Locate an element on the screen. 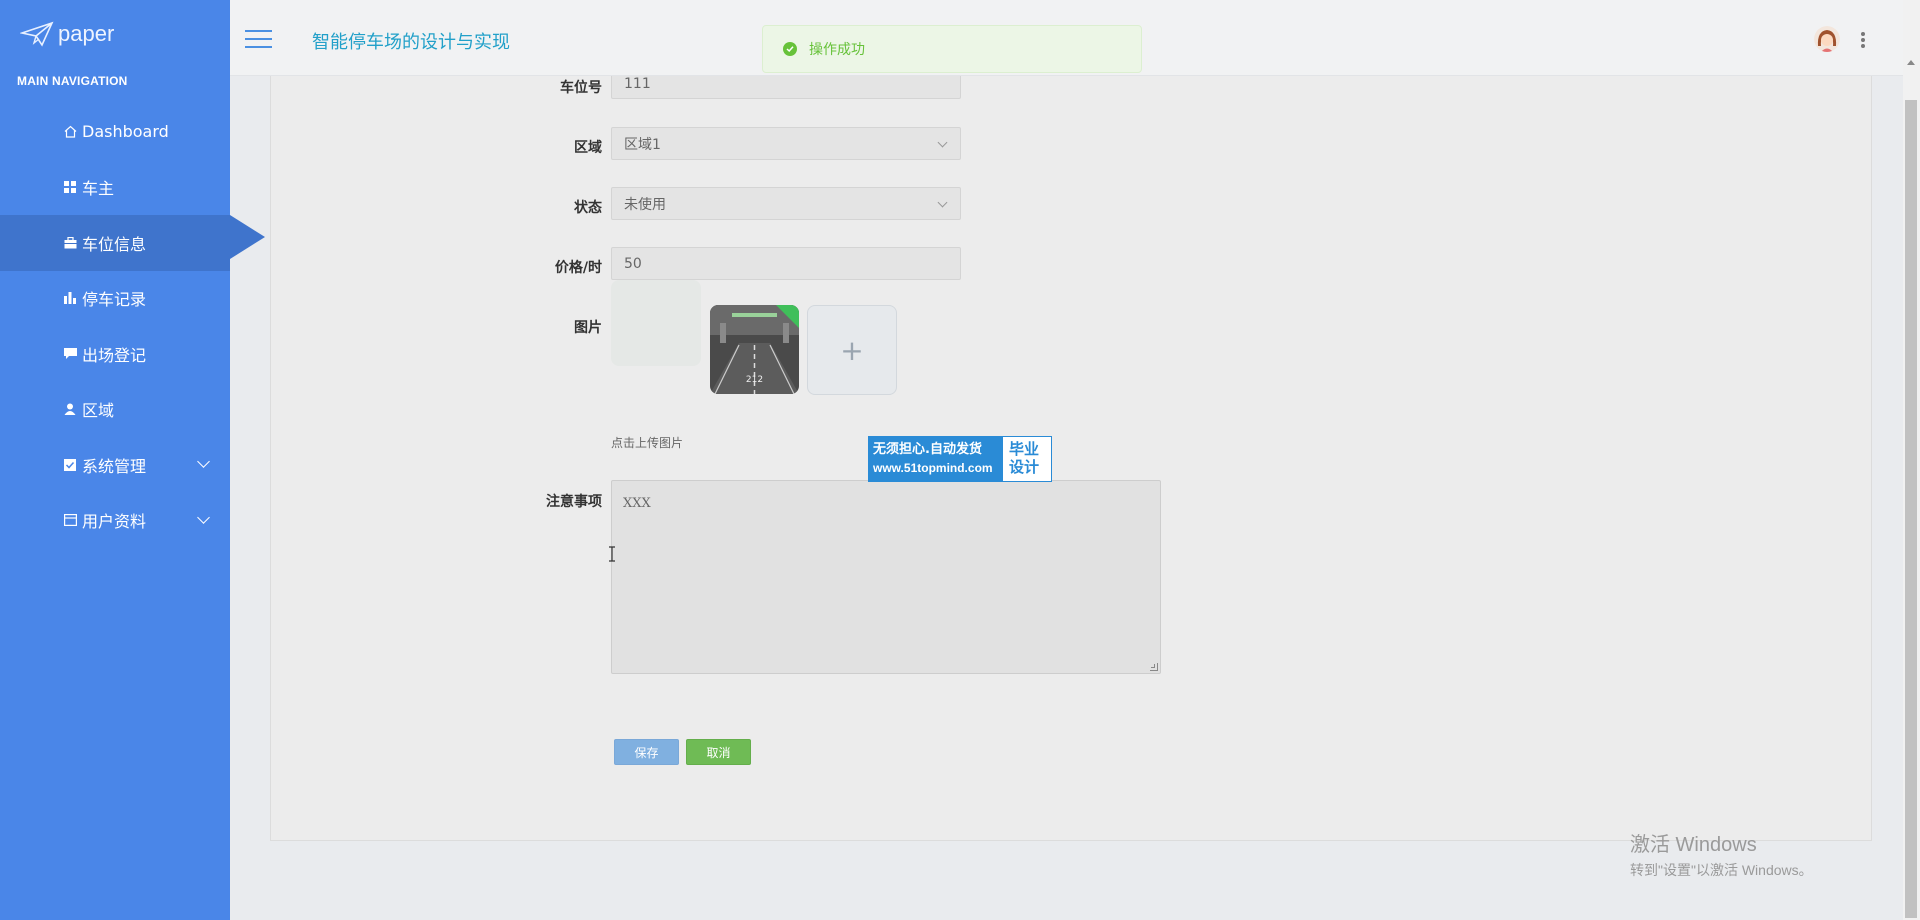 This screenshot has height=920, width=1920. text-cursor-icon is located at coordinates (611, 554).